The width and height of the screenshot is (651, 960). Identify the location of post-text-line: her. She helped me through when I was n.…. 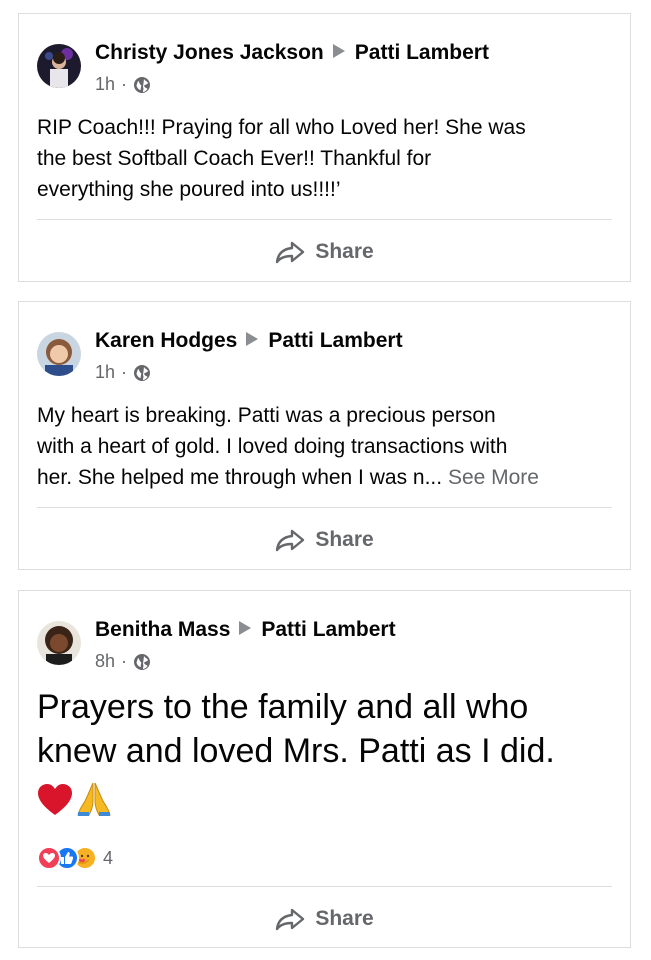
(324, 477).